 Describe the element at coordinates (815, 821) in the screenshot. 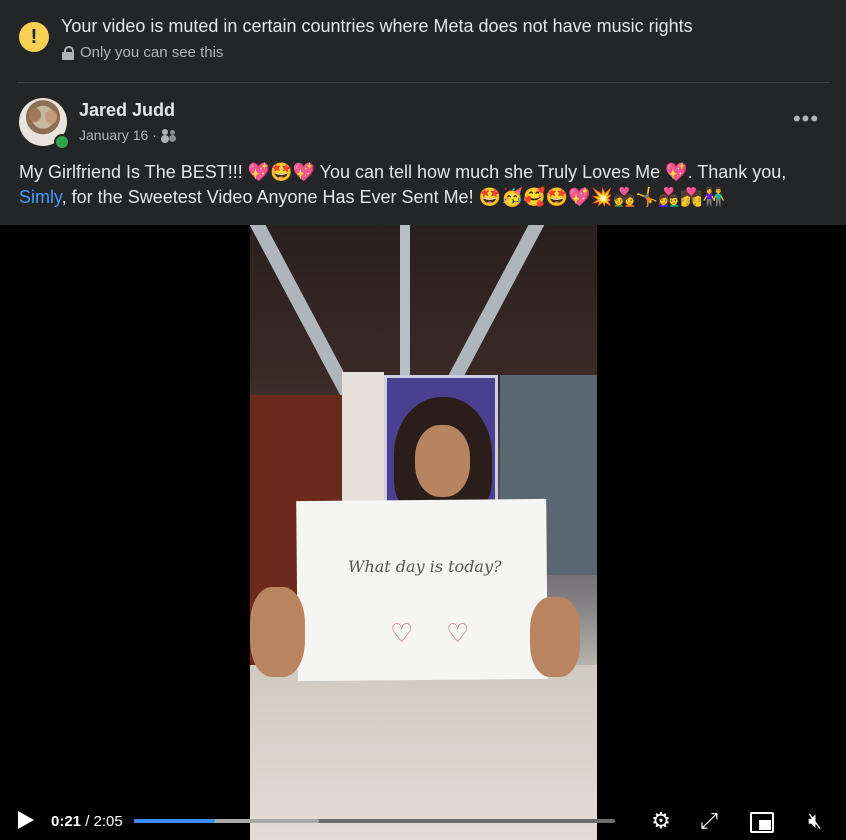

I see `speaker-muted-icon: 🔇︎` at that location.